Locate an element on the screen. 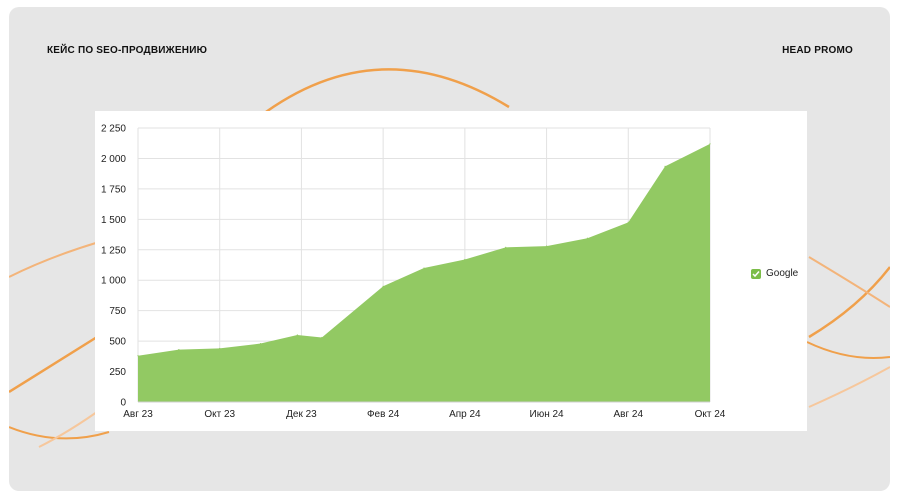 This screenshot has height=498, width=900. y-tick-label: 2 250 is located at coordinates (113, 129).